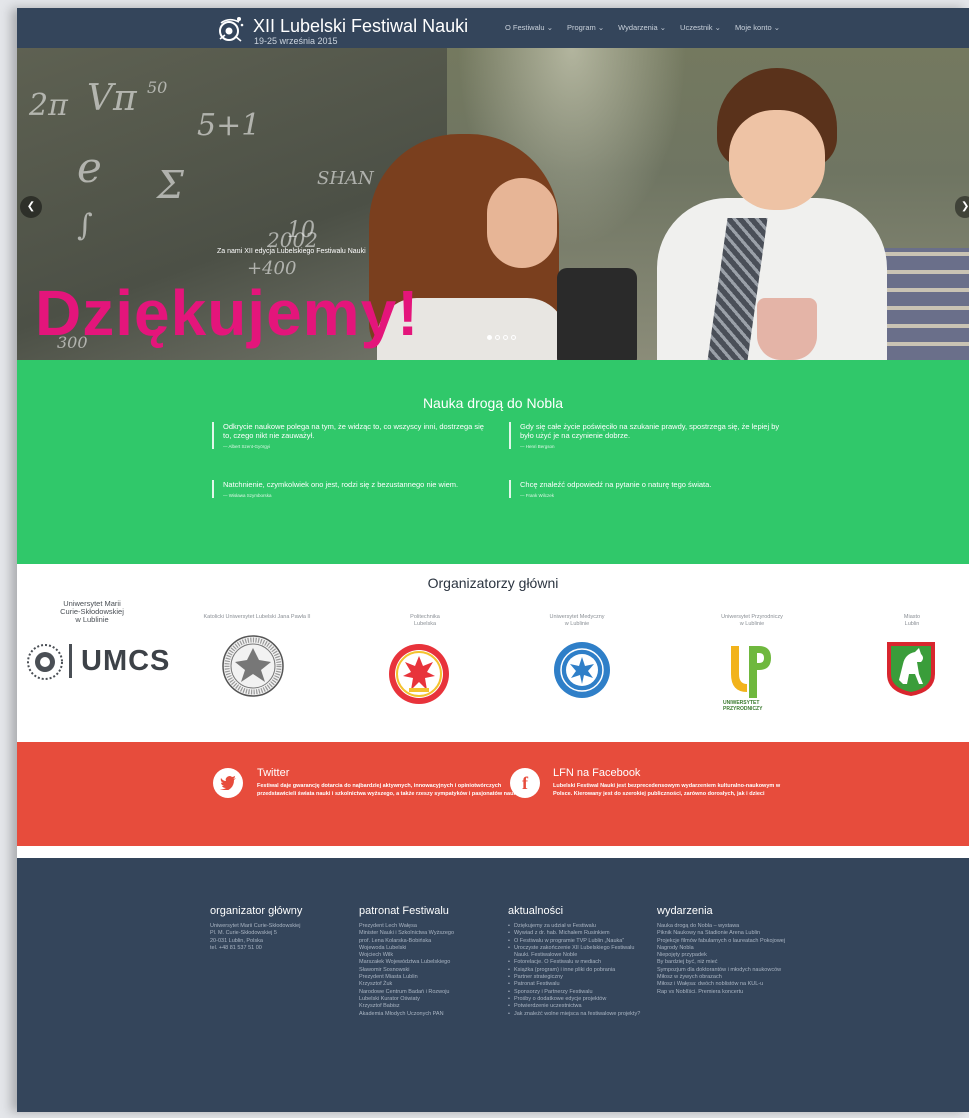 This screenshot has width=969, height=1118. I want to click on footer-heading: wydarzenia, so click(685, 911).